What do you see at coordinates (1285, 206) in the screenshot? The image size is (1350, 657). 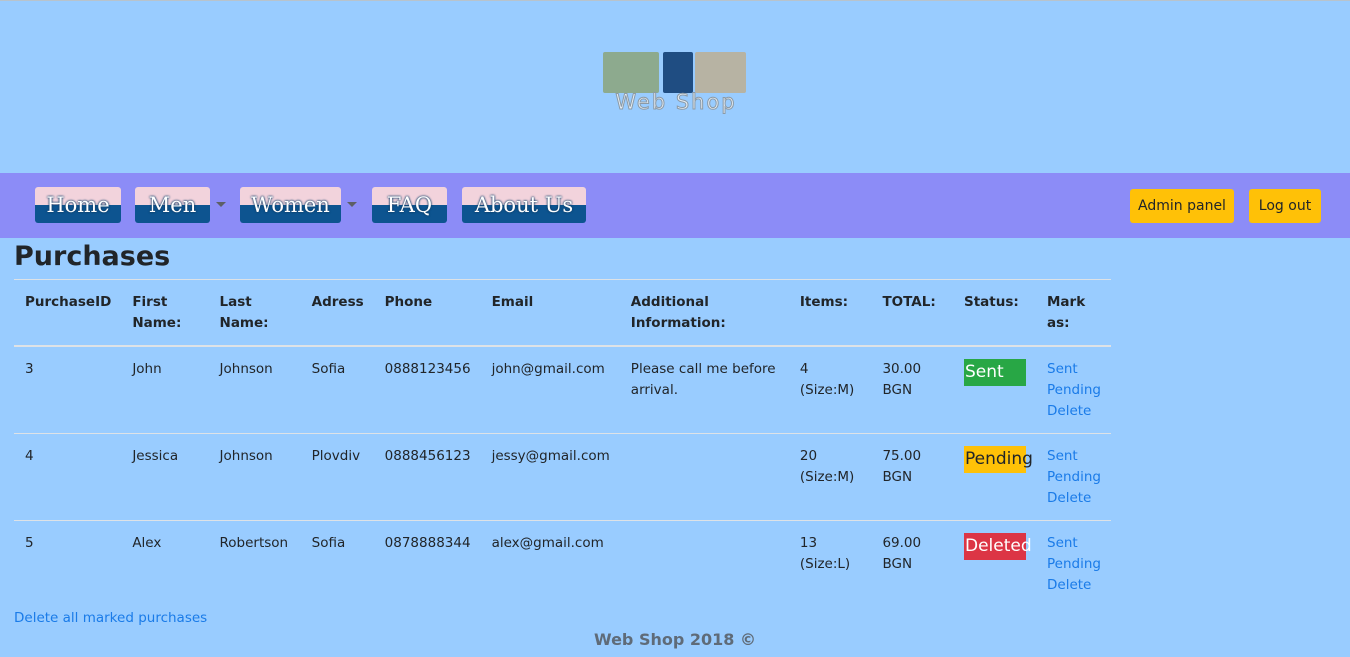 I see `logout-button: Log out` at bounding box center [1285, 206].